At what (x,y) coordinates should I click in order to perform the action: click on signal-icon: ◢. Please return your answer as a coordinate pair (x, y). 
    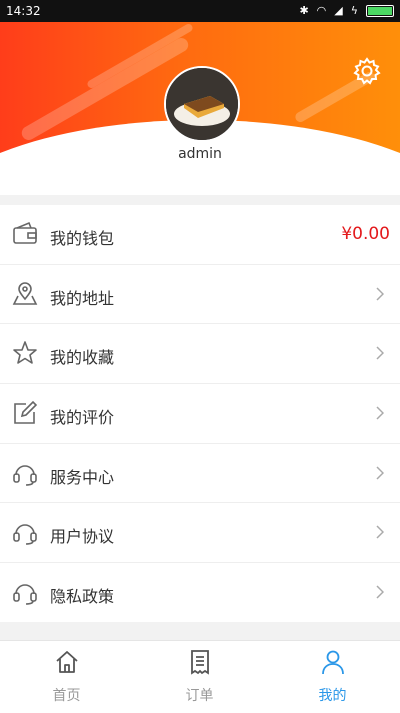
    Looking at the image, I should click on (338, 10).